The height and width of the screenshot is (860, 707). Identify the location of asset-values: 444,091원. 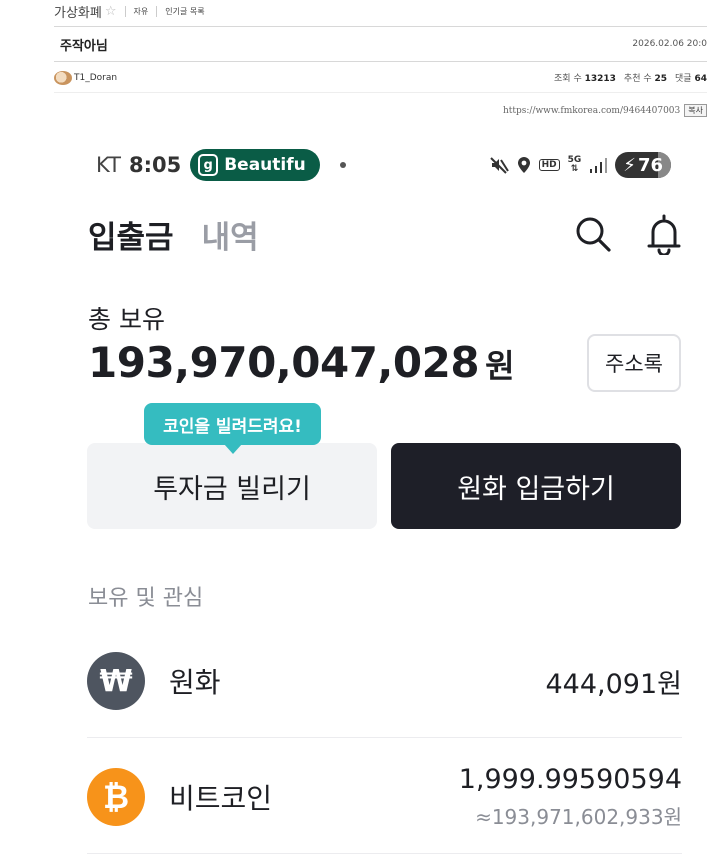
(614, 681).